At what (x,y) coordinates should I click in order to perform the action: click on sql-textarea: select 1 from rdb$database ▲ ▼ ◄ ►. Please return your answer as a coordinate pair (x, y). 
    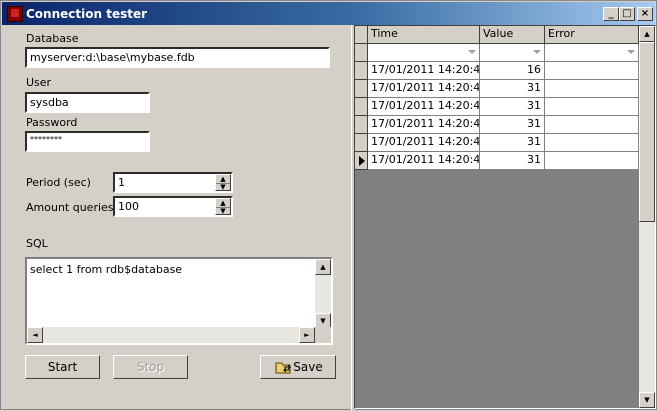
    Looking at the image, I should click on (179, 301).